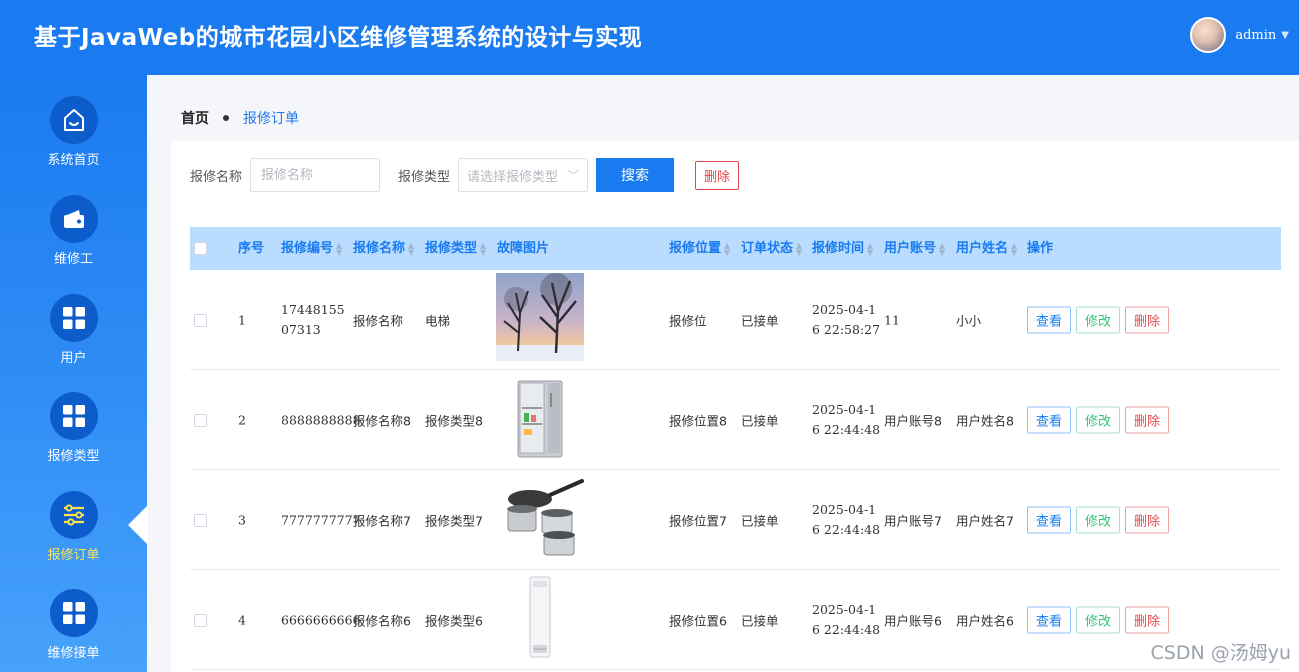  Describe the element at coordinates (846, 619) in the screenshot. I see `cell-time: 2025-04-16 22:44:48` at that location.